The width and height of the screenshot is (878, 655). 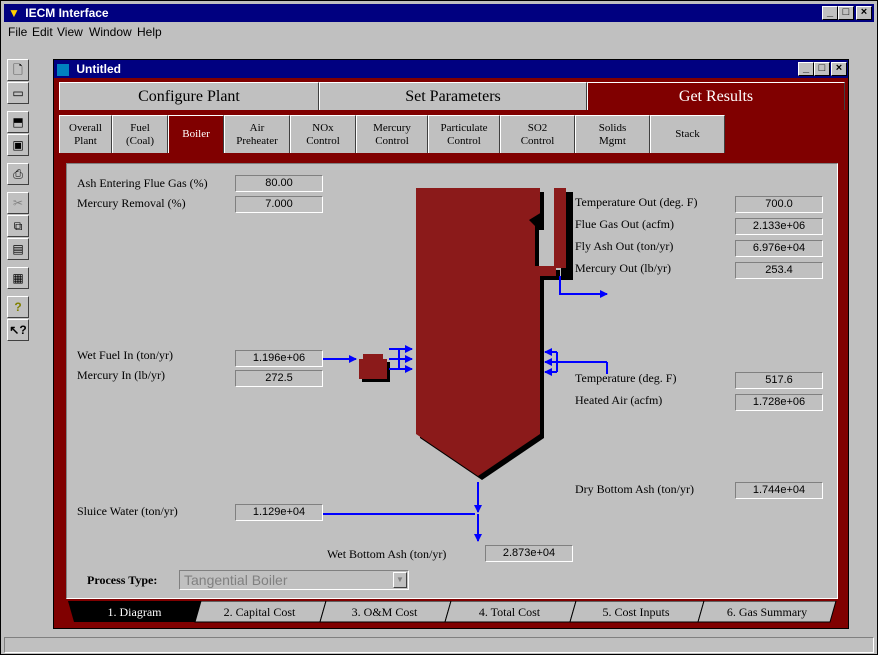 I want to click on open-icon: ▭, so click(x=18, y=93).